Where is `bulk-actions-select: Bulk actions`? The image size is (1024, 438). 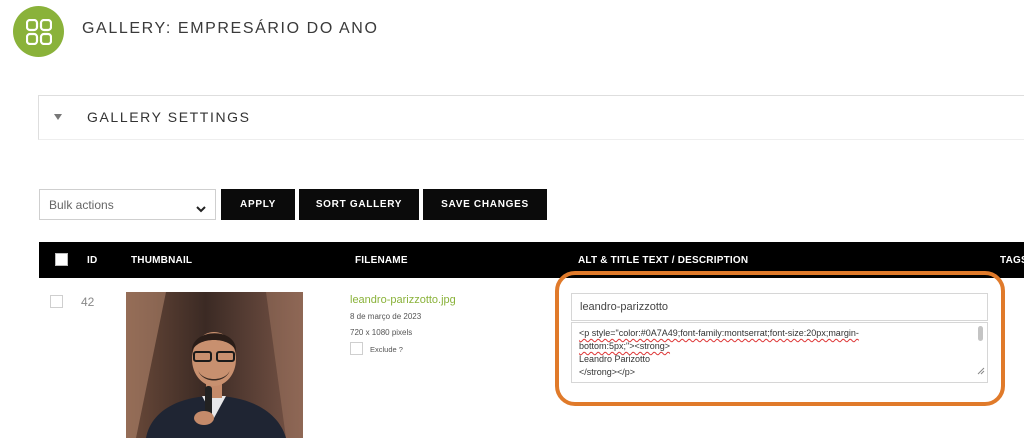 bulk-actions-select: Bulk actions is located at coordinates (127, 204).